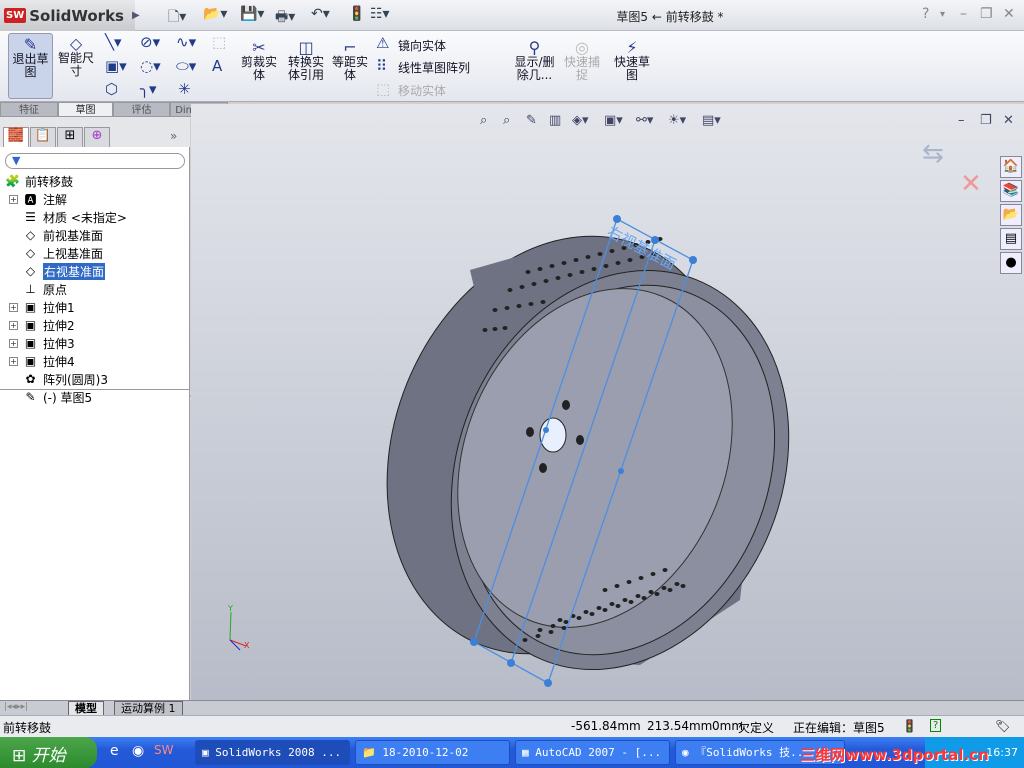 The width and height of the screenshot is (1024, 768). What do you see at coordinates (148, 89) in the screenshot?
I see `fillet-icon: ╮▾` at bounding box center [148, 89].